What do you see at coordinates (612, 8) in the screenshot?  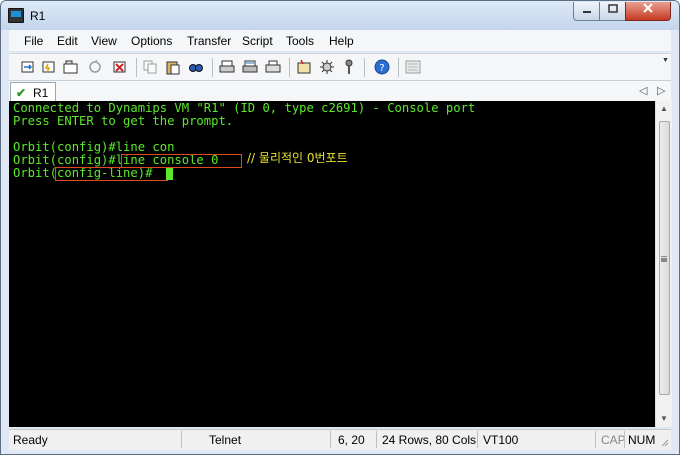 I see `maximize-icon` at bounding box center [612, 8].